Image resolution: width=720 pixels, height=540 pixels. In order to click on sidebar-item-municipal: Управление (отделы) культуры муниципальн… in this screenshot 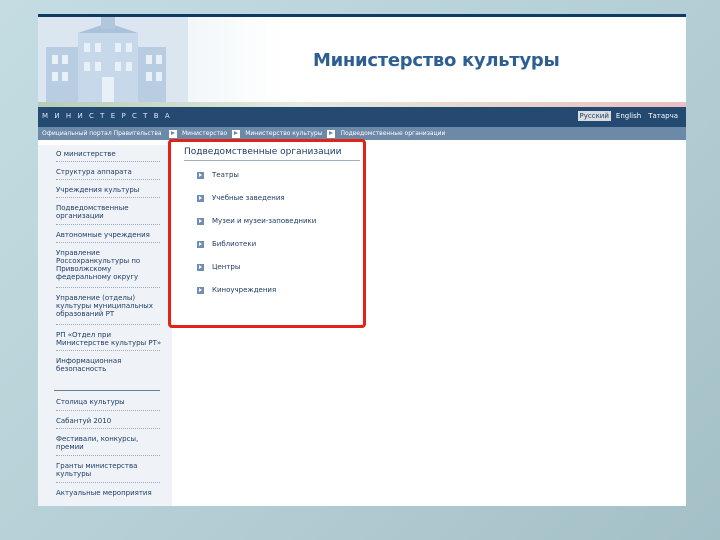, I will do `click(110, 306)`.